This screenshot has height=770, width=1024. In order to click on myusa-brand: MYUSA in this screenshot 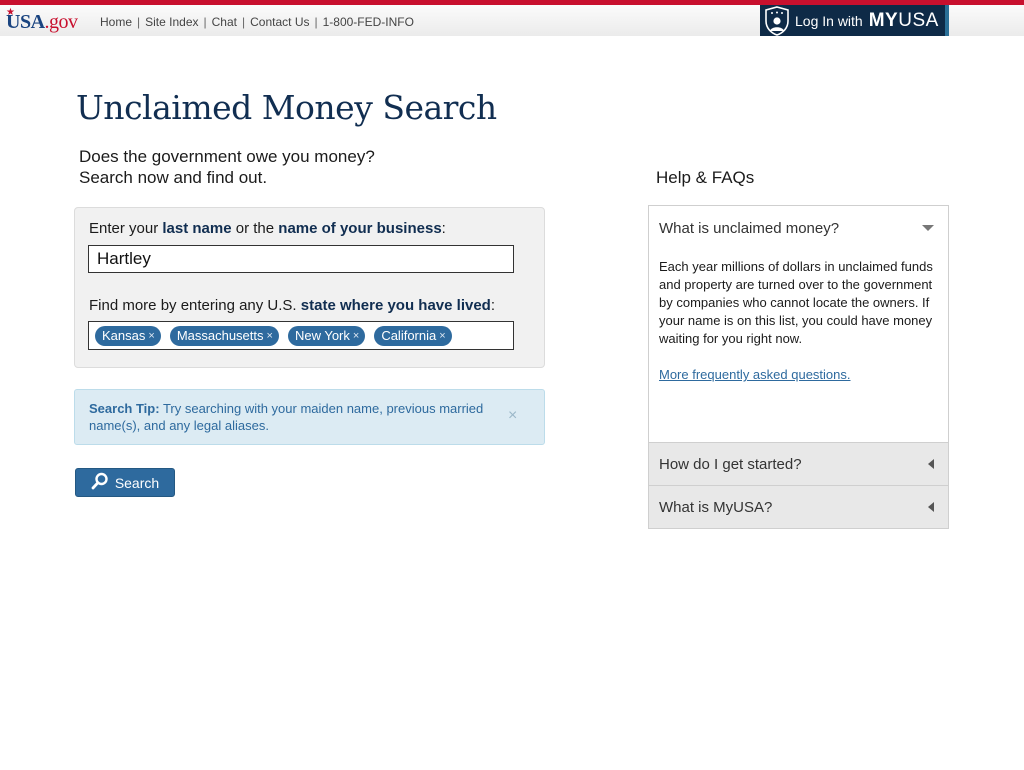, I will do `click(904, 21)`.